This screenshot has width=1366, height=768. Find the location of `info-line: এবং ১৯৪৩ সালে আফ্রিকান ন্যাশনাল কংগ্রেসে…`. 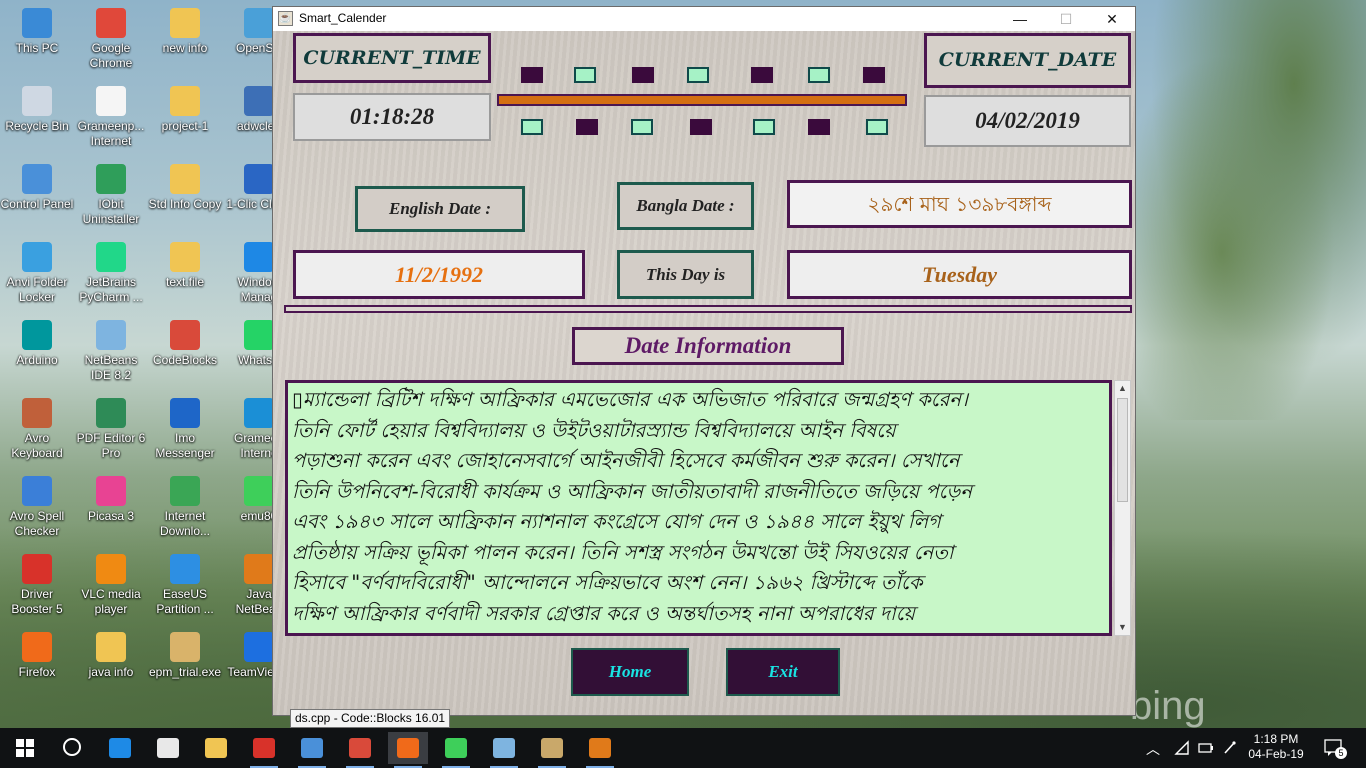

info-line: এবং ১৯৪৩ সালে আফ্রিকান ন্যাশনাল কংগ্রেসে… is located at coordinates (616, 521).